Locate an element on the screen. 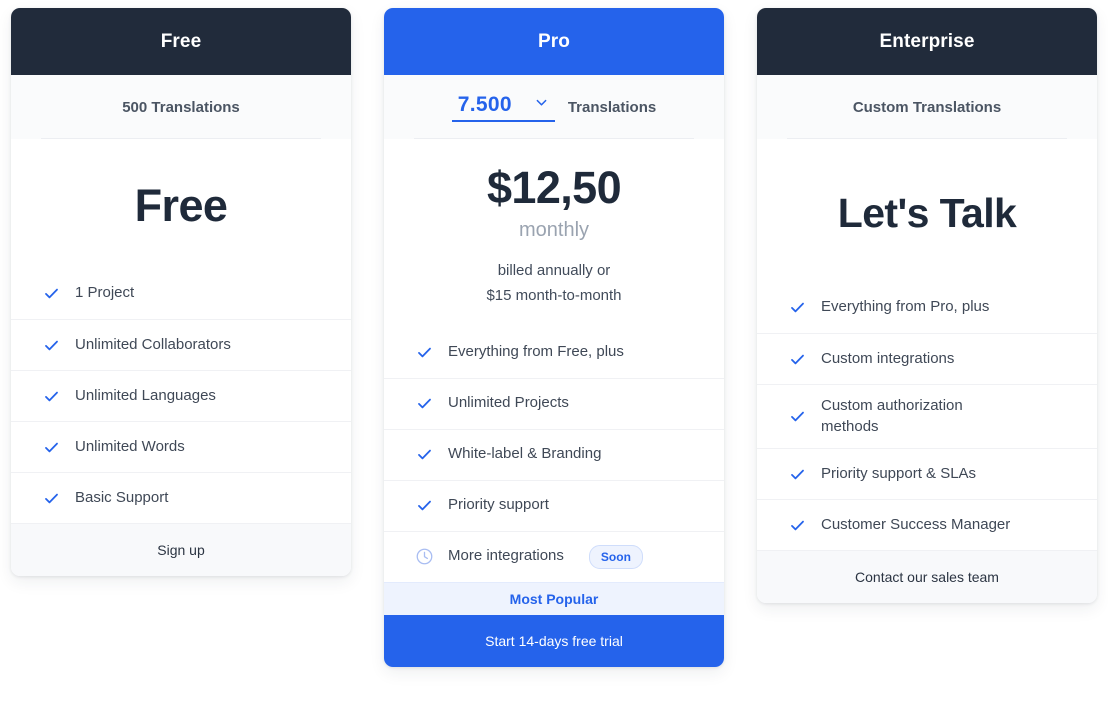 The width and height of the screenshot is (1108, 701). feature-label: Unlimited Collaborators is located at coordinates (153, 344).